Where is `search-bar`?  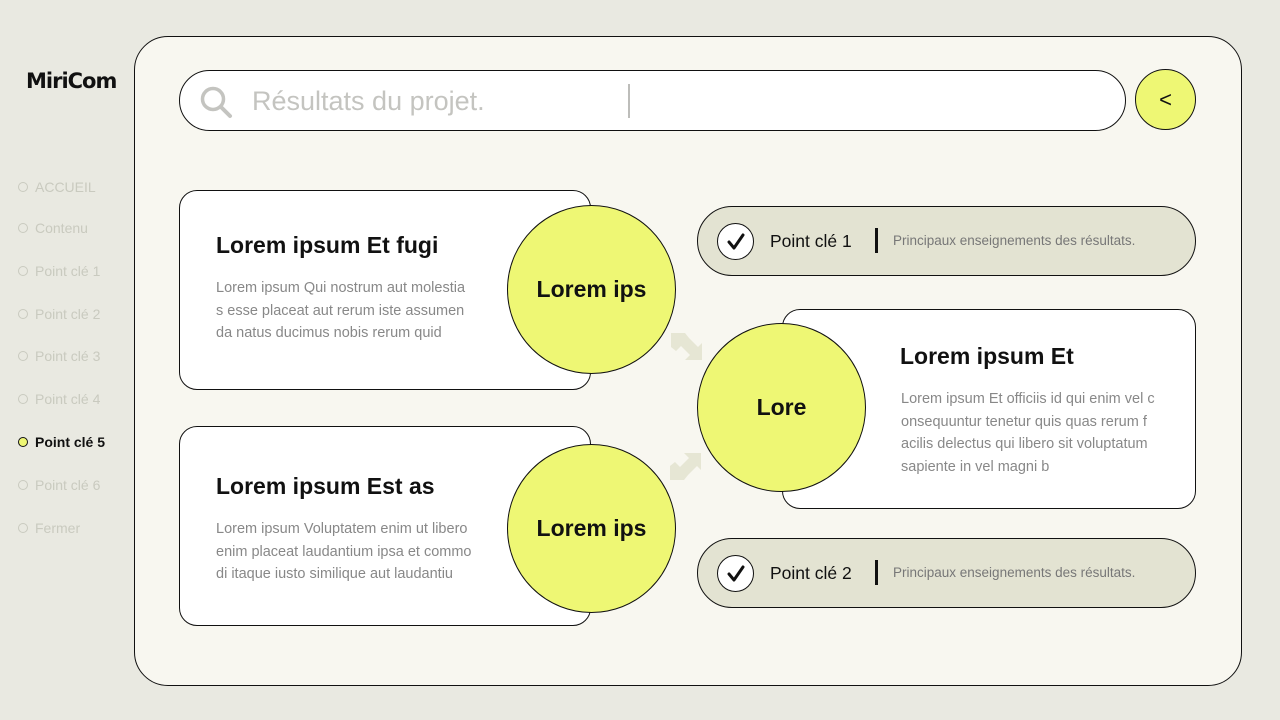 search-bar is located at coordinates (652, 100).